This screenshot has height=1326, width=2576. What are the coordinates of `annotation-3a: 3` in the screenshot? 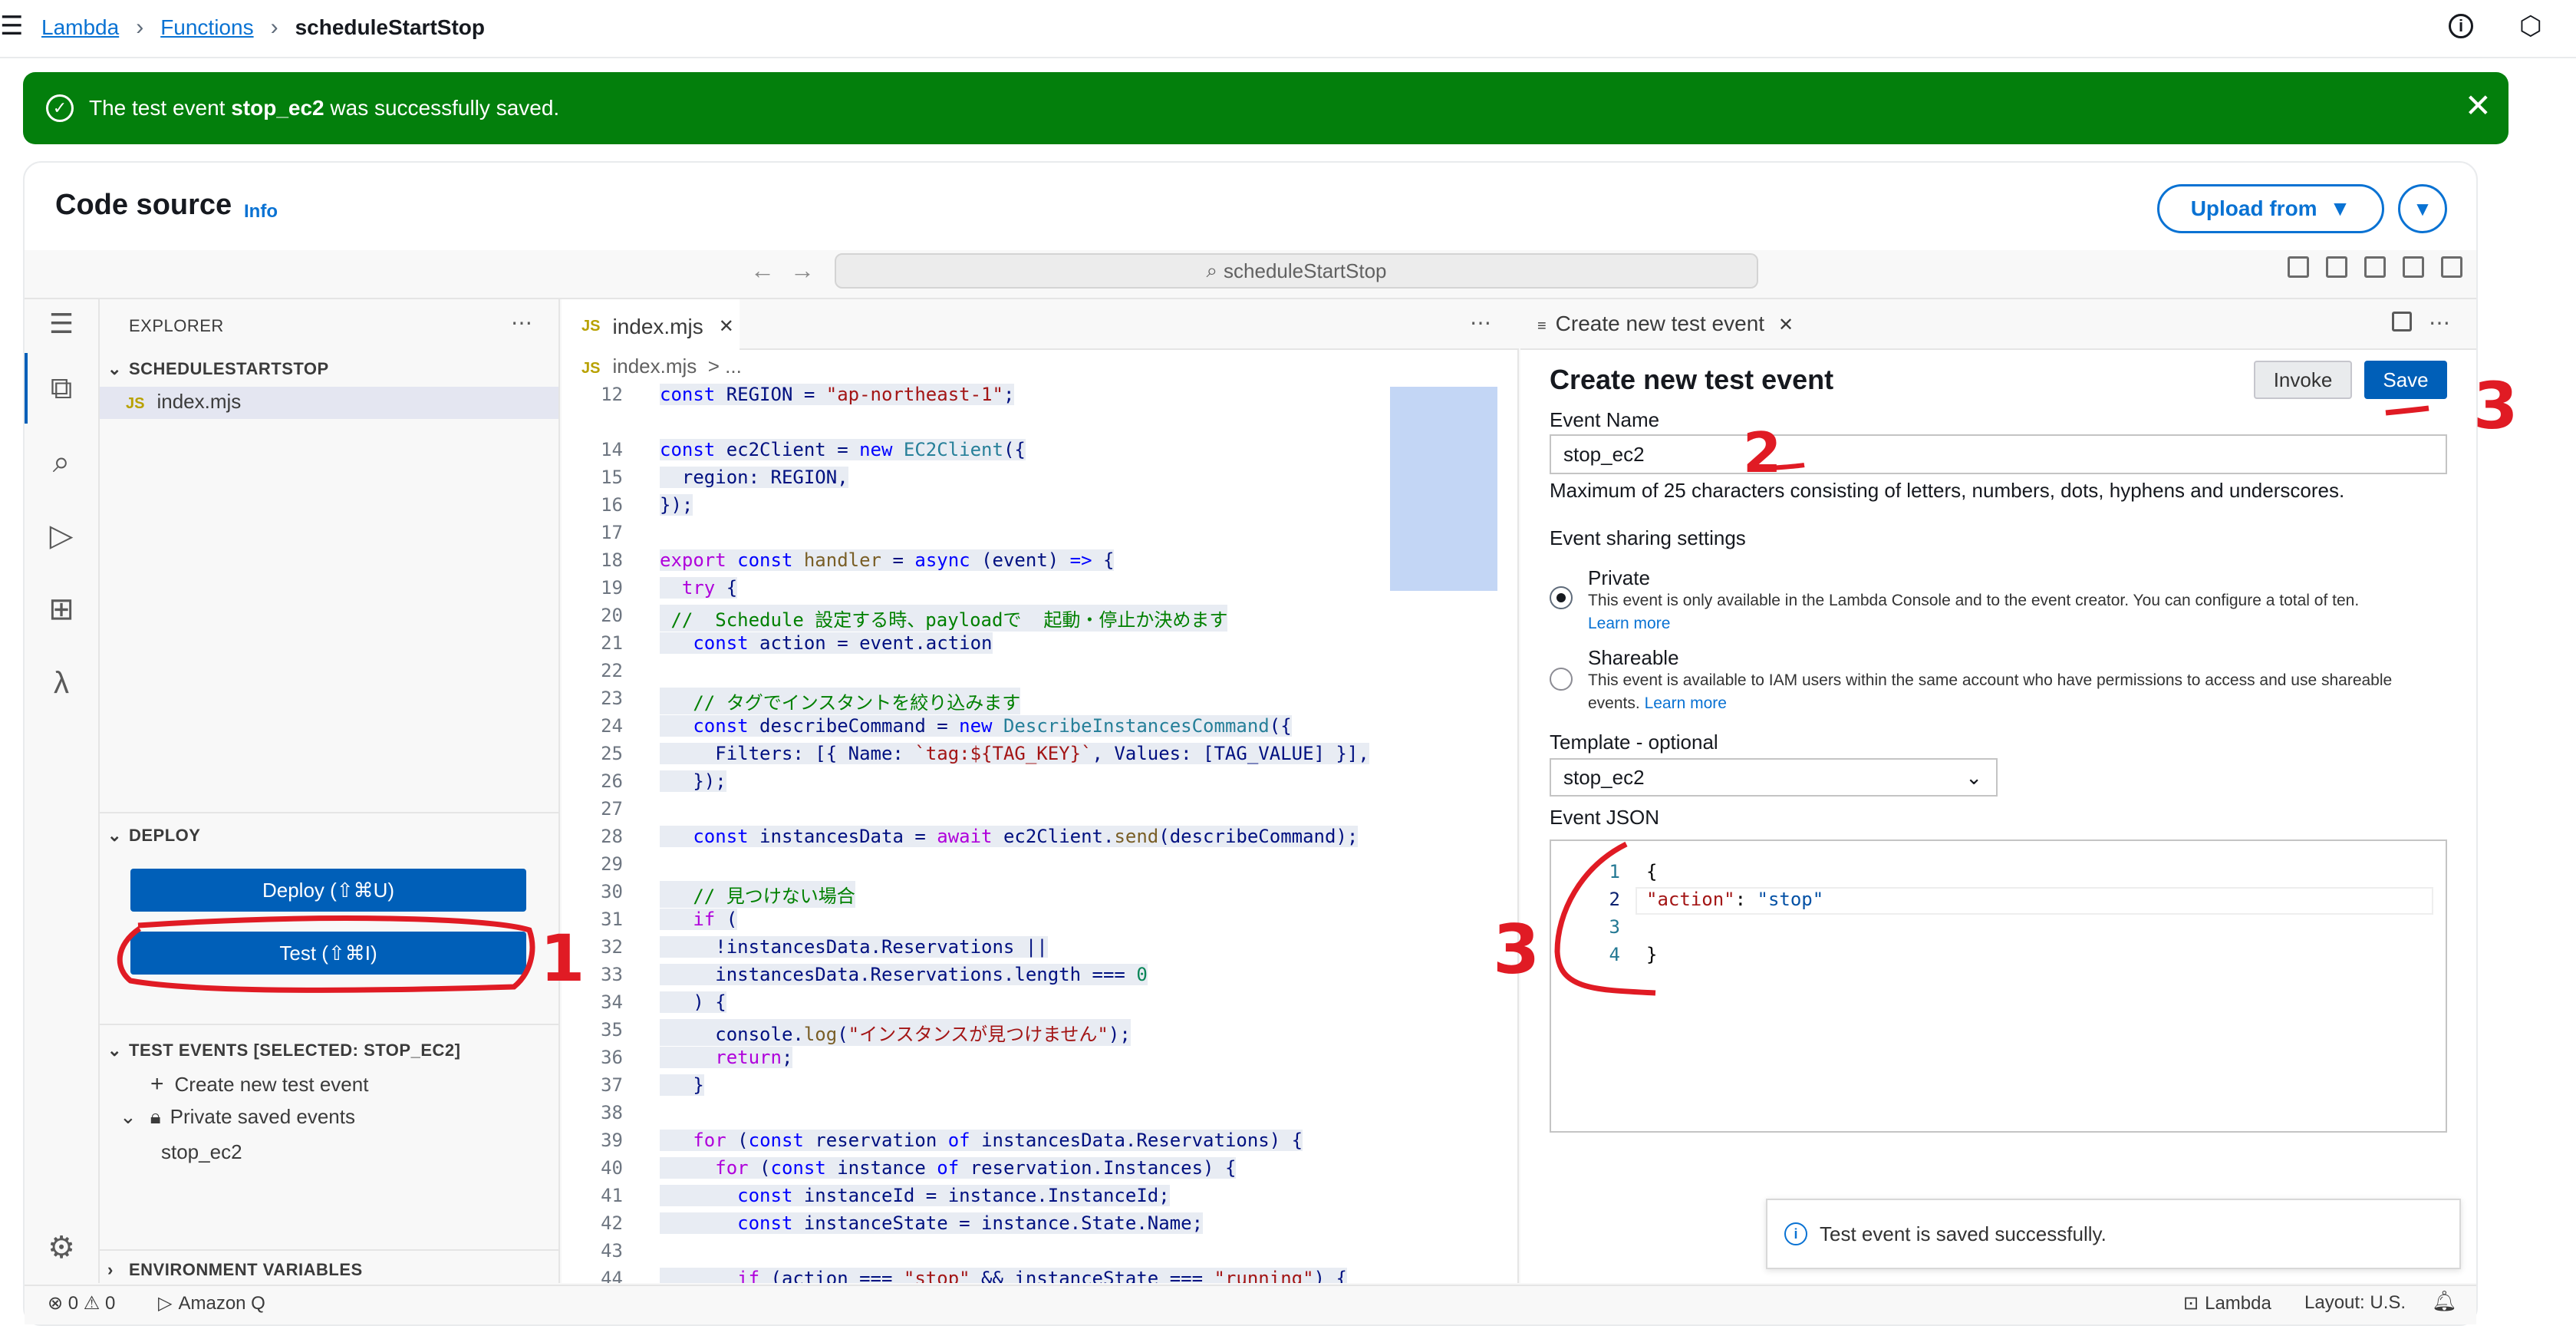 It's located at (2495, 406).